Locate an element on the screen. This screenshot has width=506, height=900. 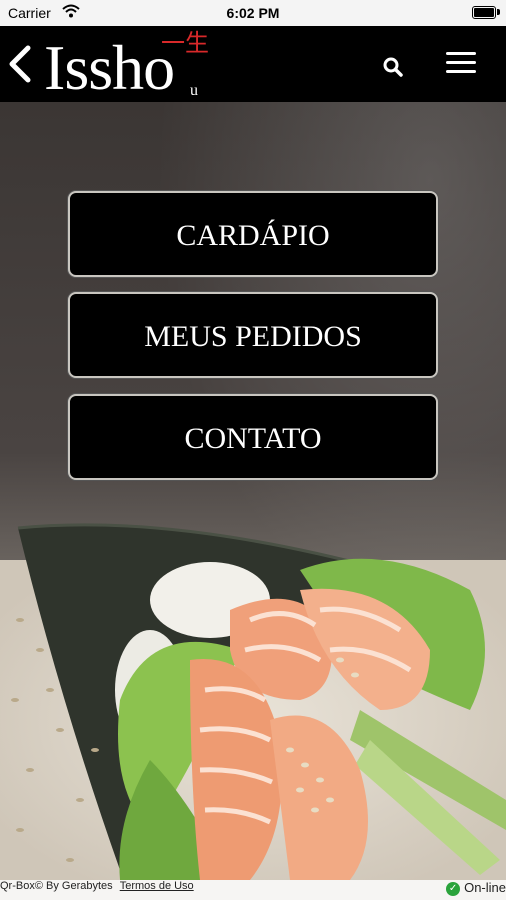
logo-kanji: 一生 is located at coordinates (185, 43).